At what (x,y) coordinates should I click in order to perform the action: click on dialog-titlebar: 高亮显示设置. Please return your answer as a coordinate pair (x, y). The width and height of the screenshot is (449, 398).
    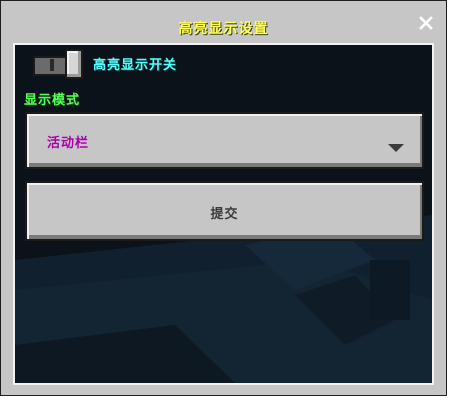
    Looking at the image, I should click on (223, 22).